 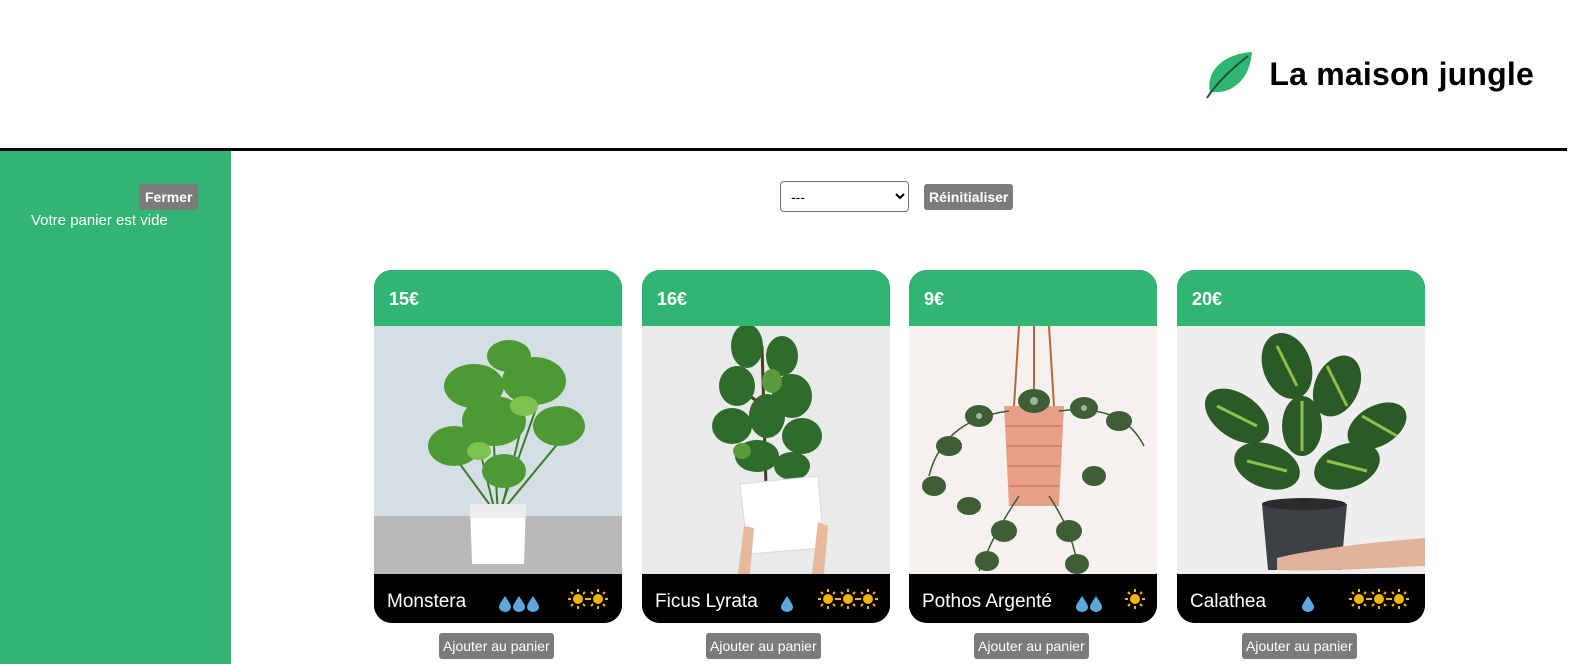 What do you see at coordinates (987, 601) in the screenshot?
I see `plant-name: Pothos Argenté` at bounding box center [987, 601].